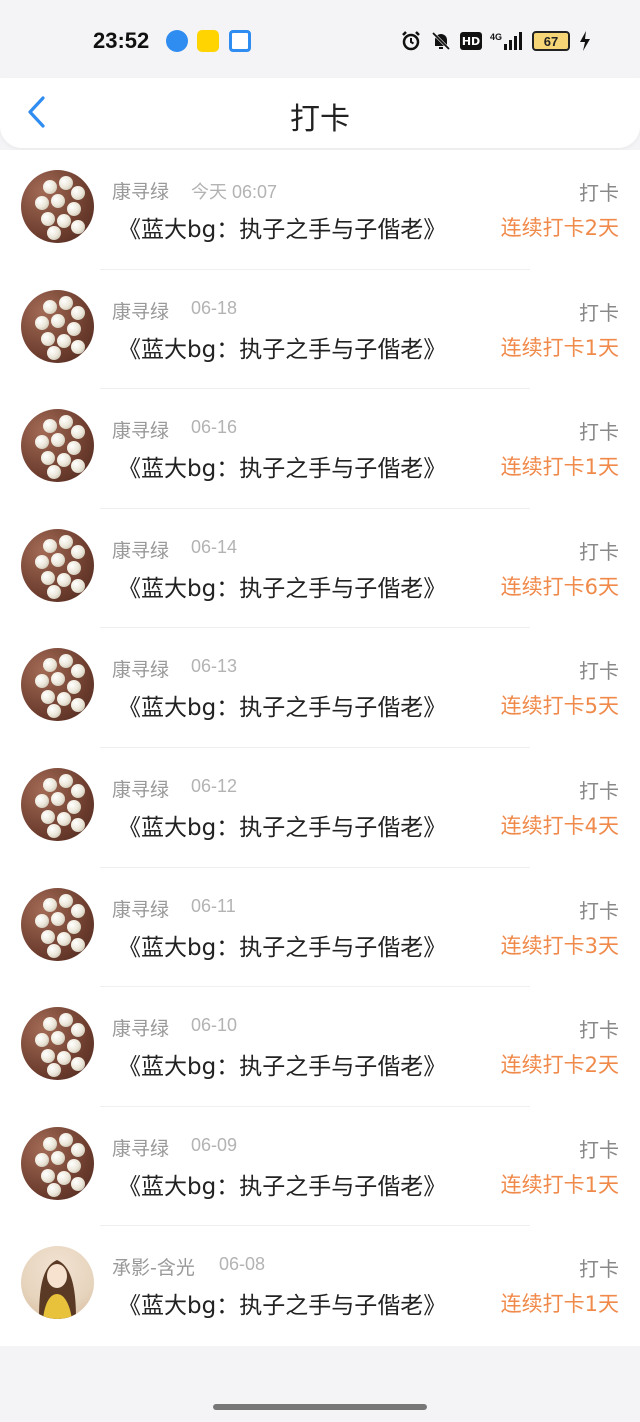 The image size is (640, 1422). Describe the element at coordinates (496, 37) in the screenshot. I see `svg-text: 4G` at that location.